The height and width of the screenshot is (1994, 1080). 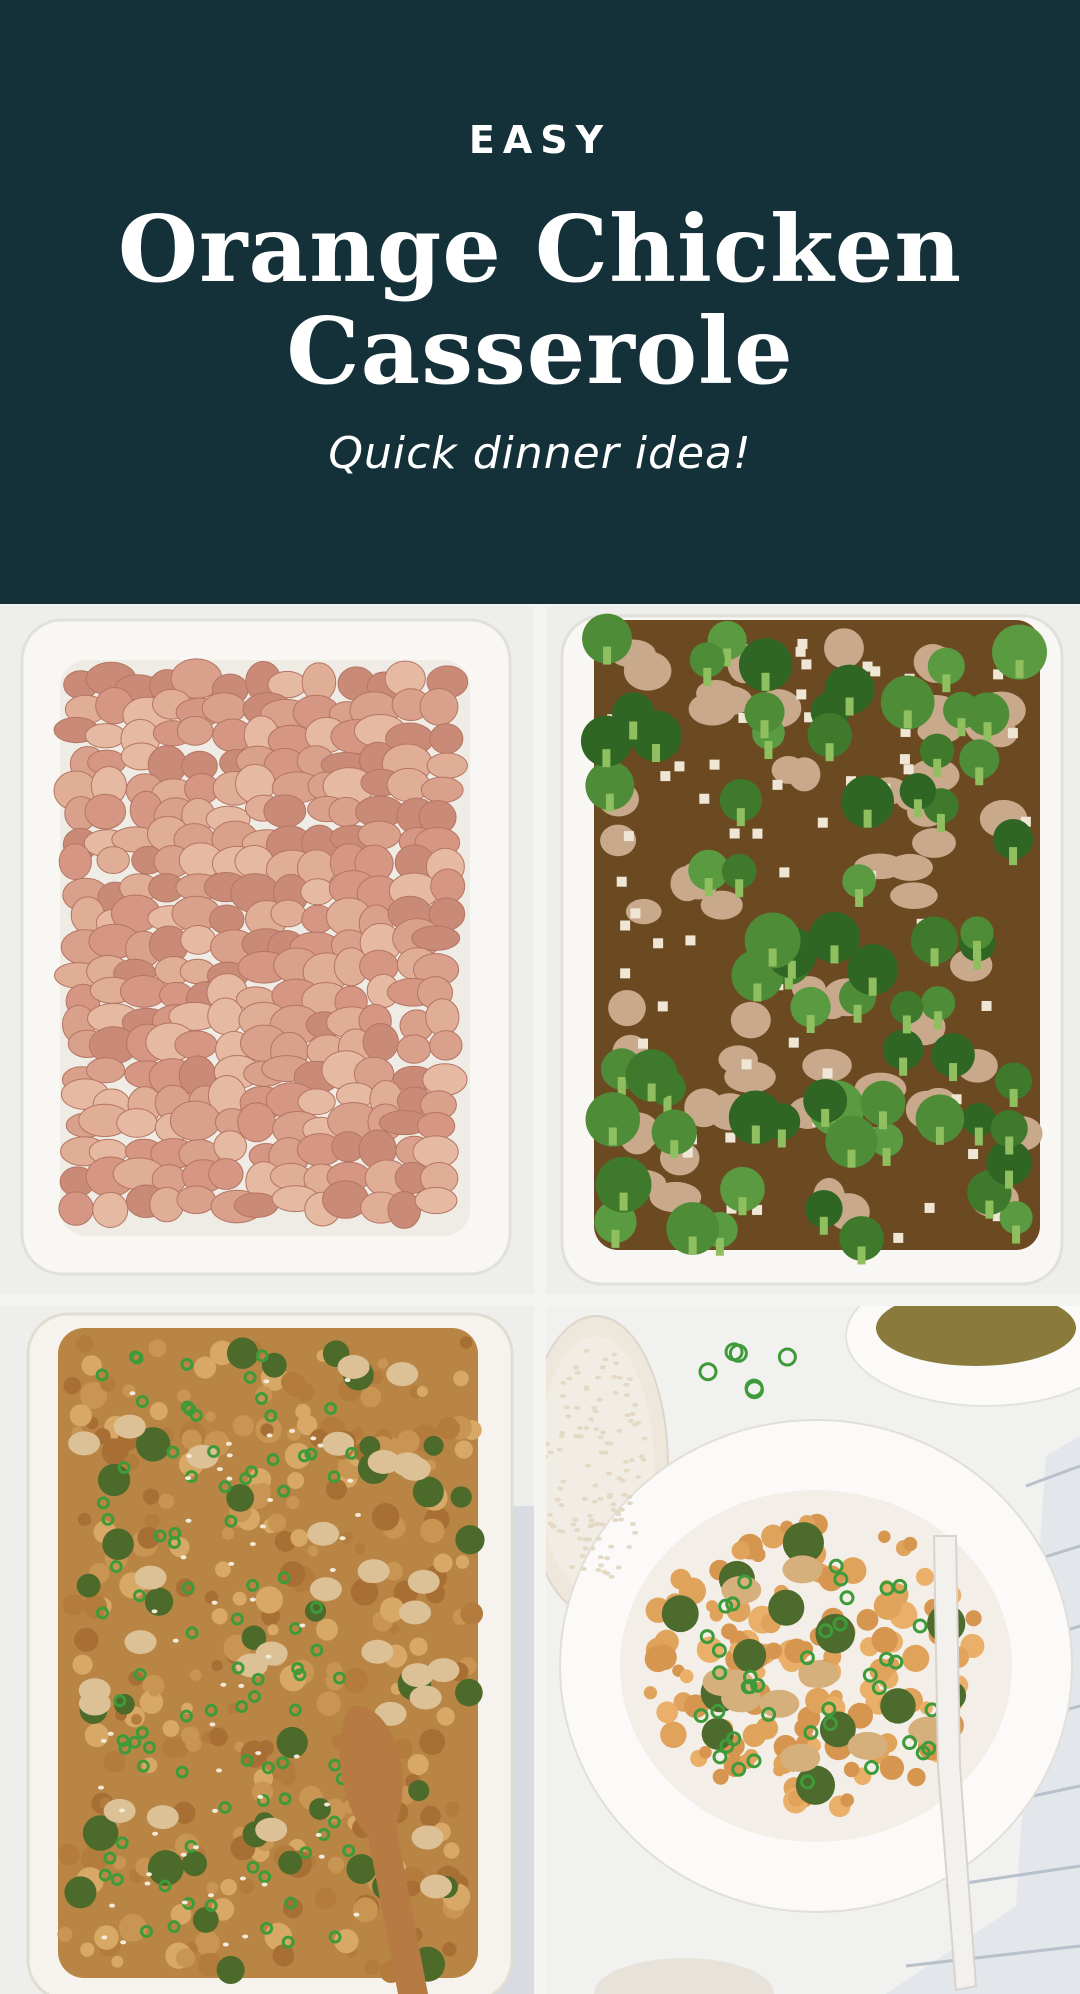 What do you see at coordinates (540, 140) in the screenshot?
I see `kicker-text: EASY` at bounding box center [540, 140].